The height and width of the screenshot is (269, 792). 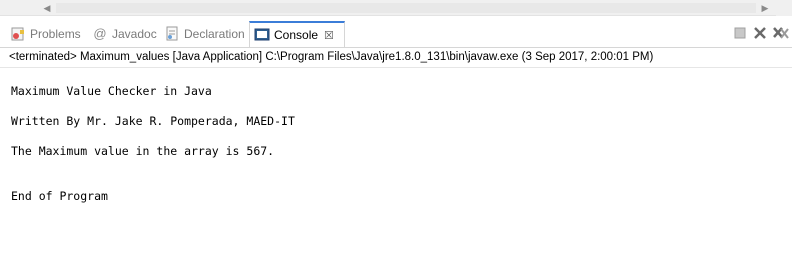 I want to click on tab-label: Console, so click(x=296, y=35).